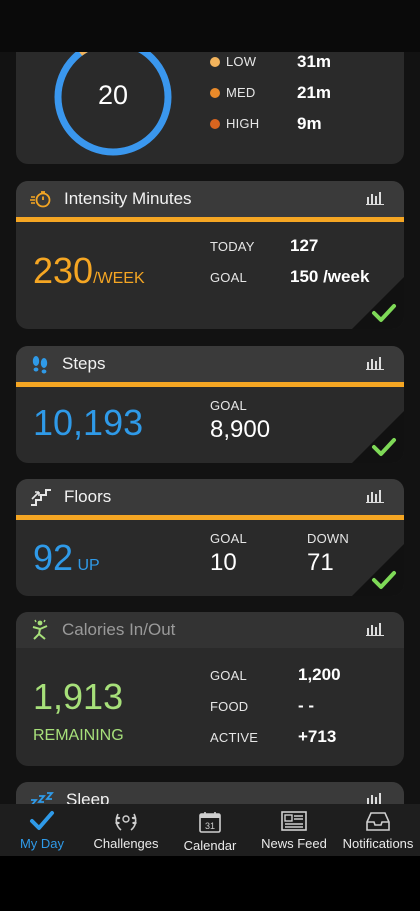 This screenshot has width=420, height=911. Describe the element at coordinates (88, 496) in the screenshot. I see `floors-title: Floors` at that location.